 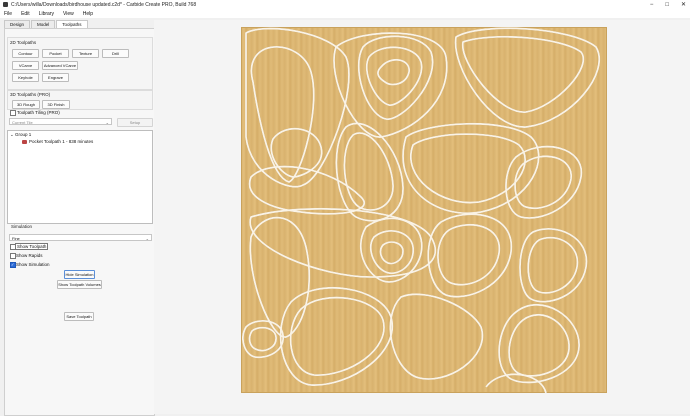 I want to click on shape-bottom-right, so click(x=539, y=343).